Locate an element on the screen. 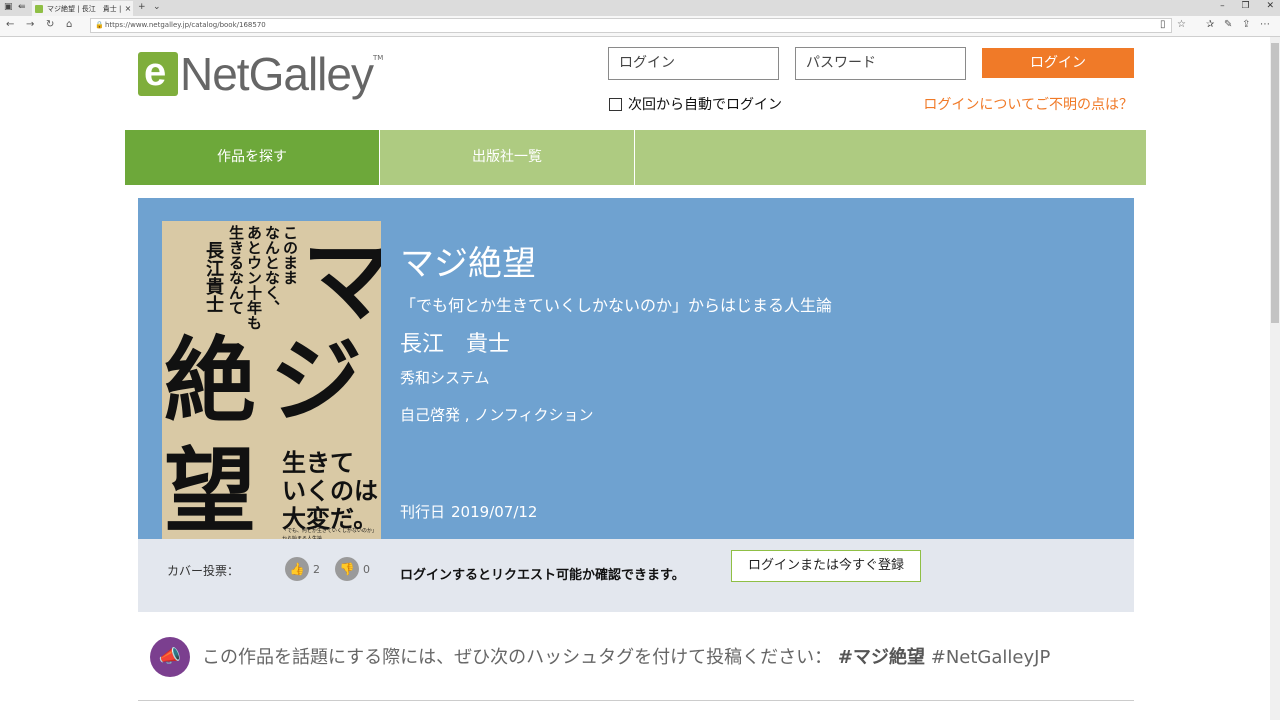  tab-title: マジ絶望 | 長江 貴士 | S is located at coordinates (85, 8).